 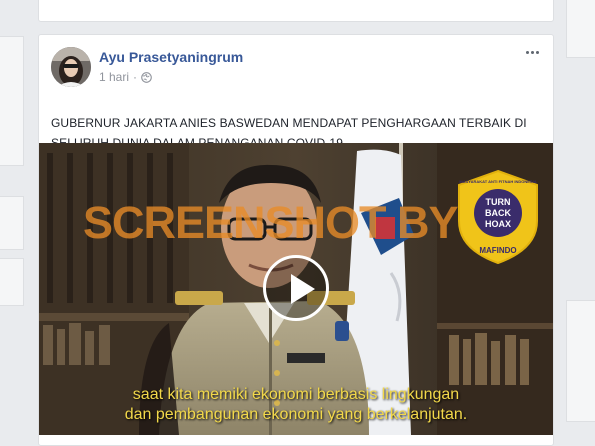 What do you see at coordinates (271, 222) in the screenshot?
I see `watermark-text: SCREENSHOT BY` at bounding box center [271, 222].